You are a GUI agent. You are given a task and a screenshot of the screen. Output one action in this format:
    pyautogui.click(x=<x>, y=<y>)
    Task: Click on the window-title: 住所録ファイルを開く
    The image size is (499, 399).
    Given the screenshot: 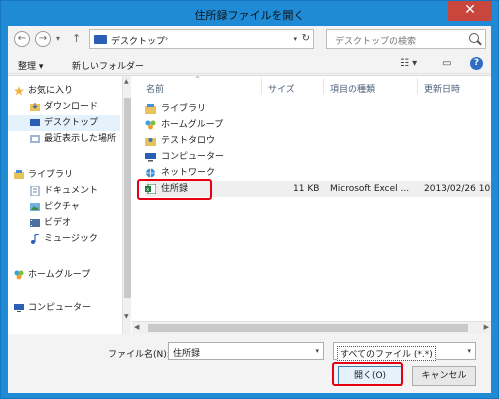 What is the action you would take?
    pyautogui.click(x=249, y=15)
    